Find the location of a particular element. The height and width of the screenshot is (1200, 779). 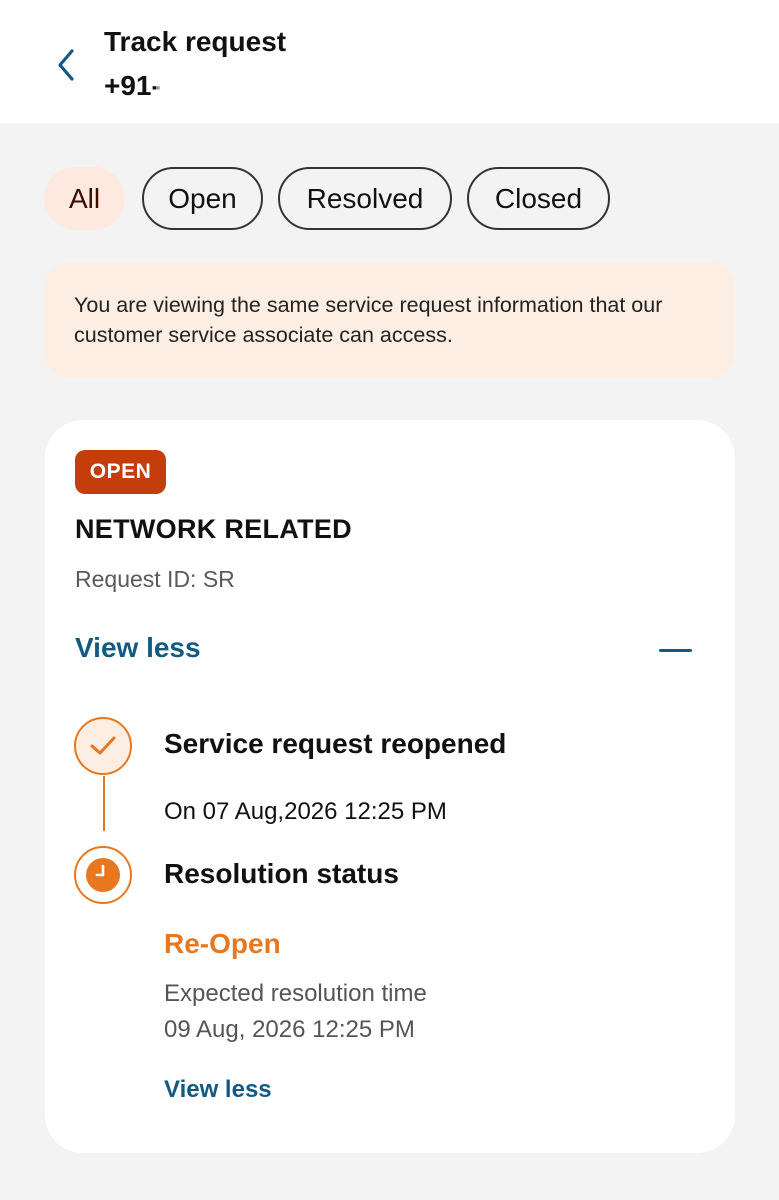

step-reopened-title: Service request reopened is located at coordinates (335, 743).